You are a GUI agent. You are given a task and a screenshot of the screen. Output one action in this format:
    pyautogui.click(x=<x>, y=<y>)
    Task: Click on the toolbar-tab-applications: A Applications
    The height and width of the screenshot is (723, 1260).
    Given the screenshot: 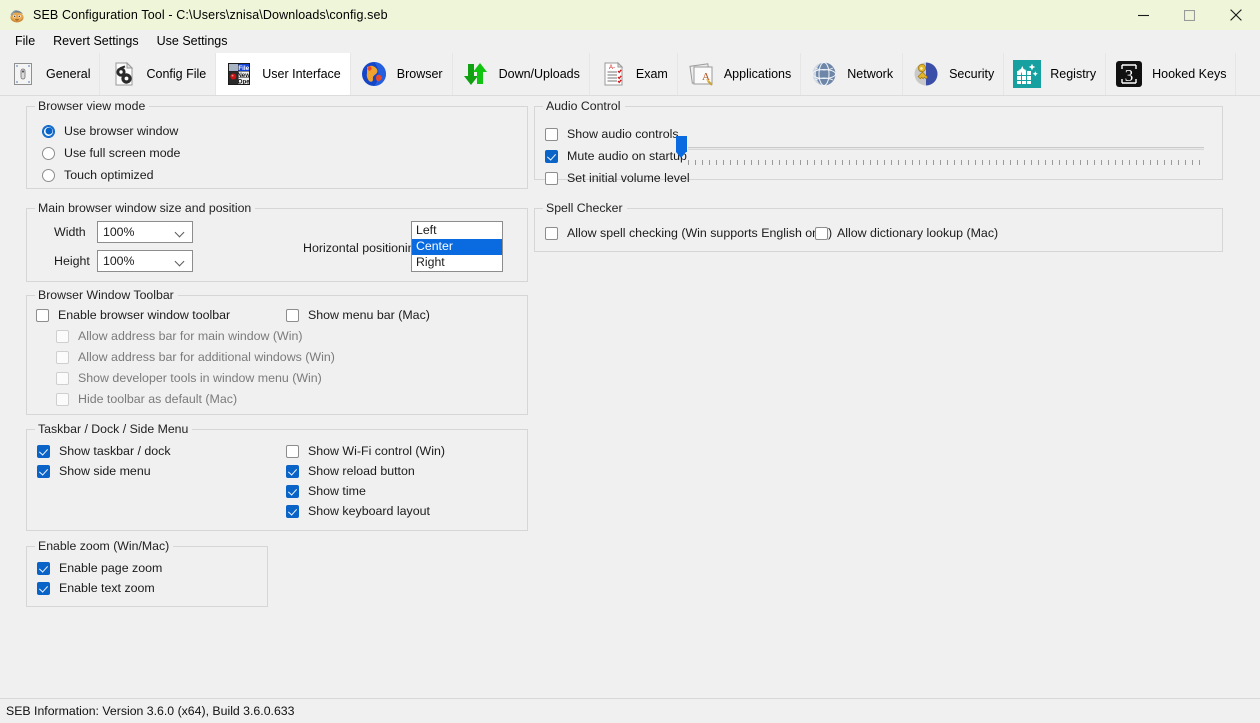 What is the action you would take?
    pyautogui.click(x=740, y=73)
    